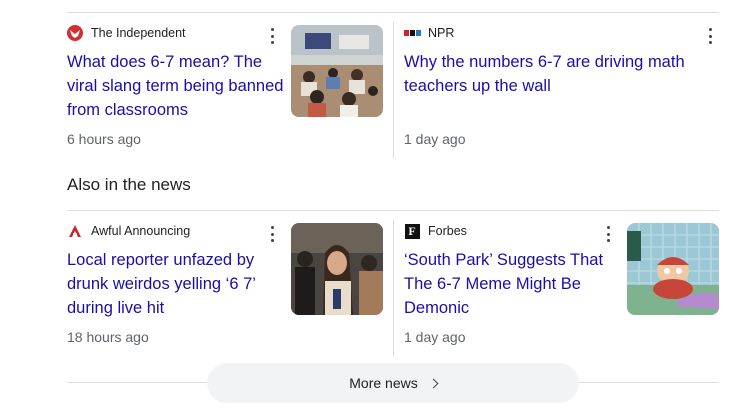  I want to click on column-divider-top, so click(393, 90).